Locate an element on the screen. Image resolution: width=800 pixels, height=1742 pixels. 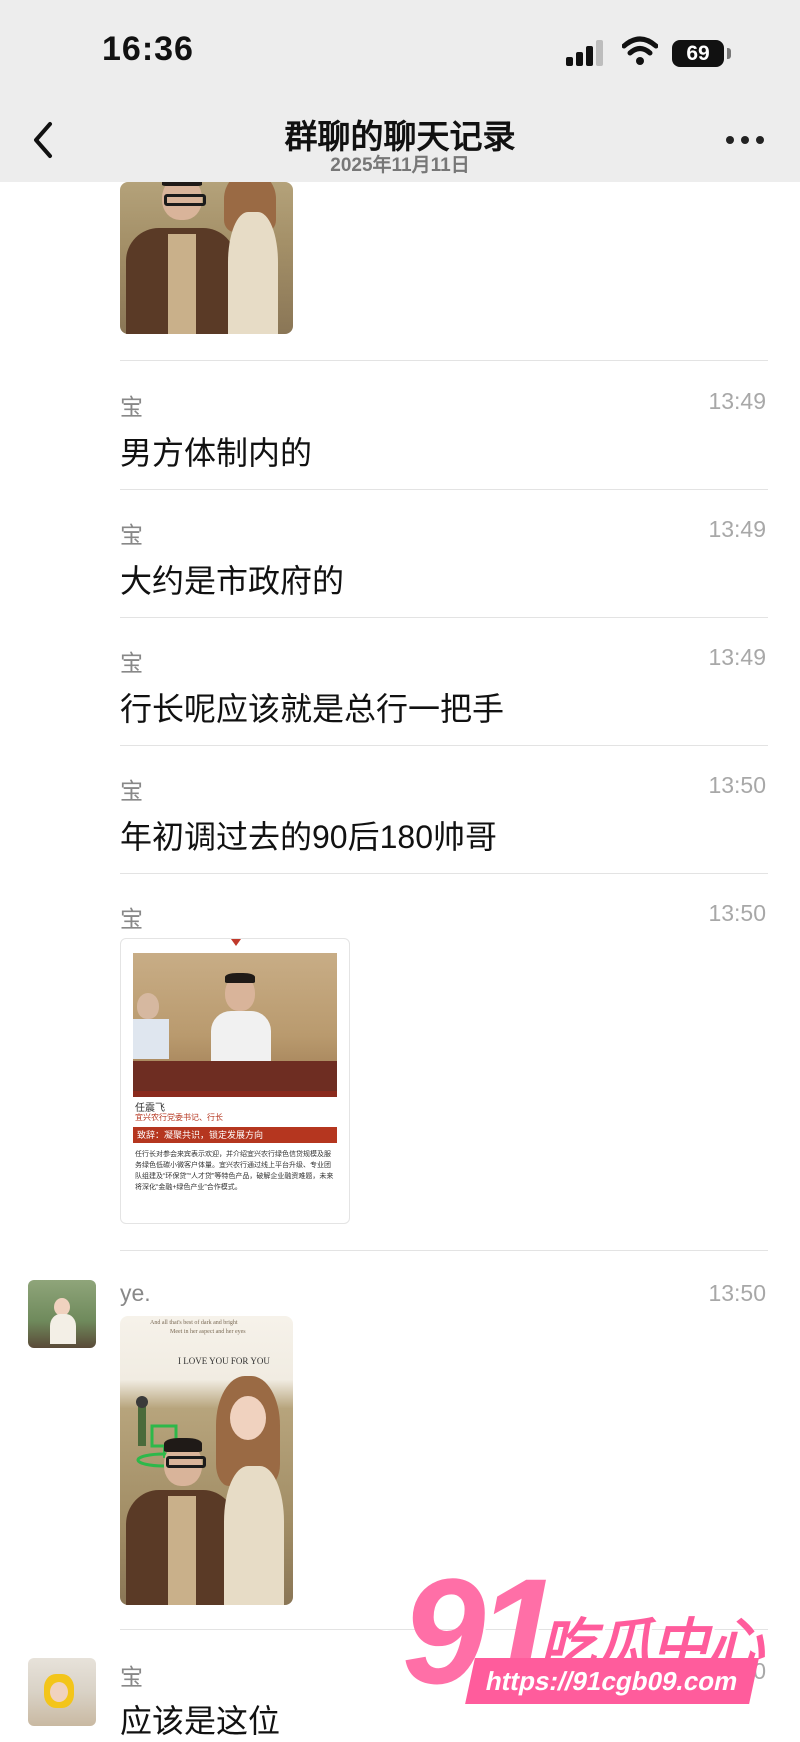
news-photo is located at coordinates (235, 1022).